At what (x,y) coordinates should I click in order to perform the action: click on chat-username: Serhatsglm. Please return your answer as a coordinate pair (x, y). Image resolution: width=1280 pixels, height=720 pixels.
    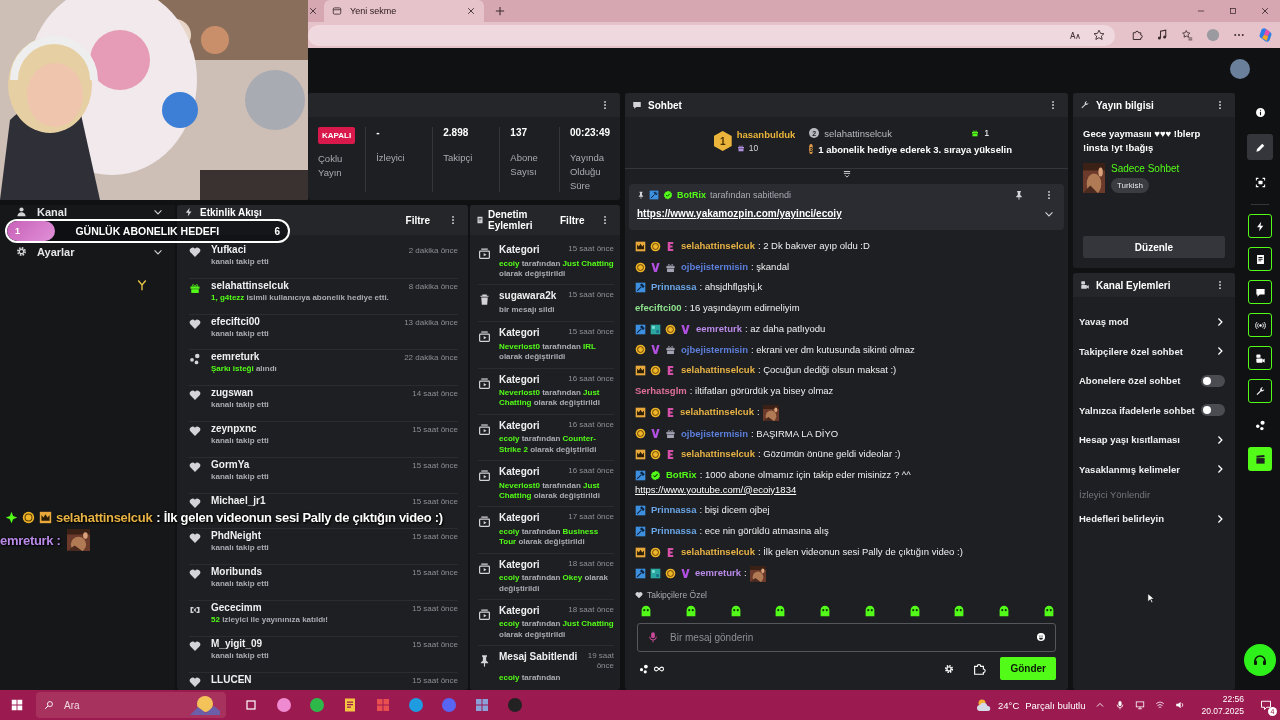
    Looking at the image, I should click on (661, 391).